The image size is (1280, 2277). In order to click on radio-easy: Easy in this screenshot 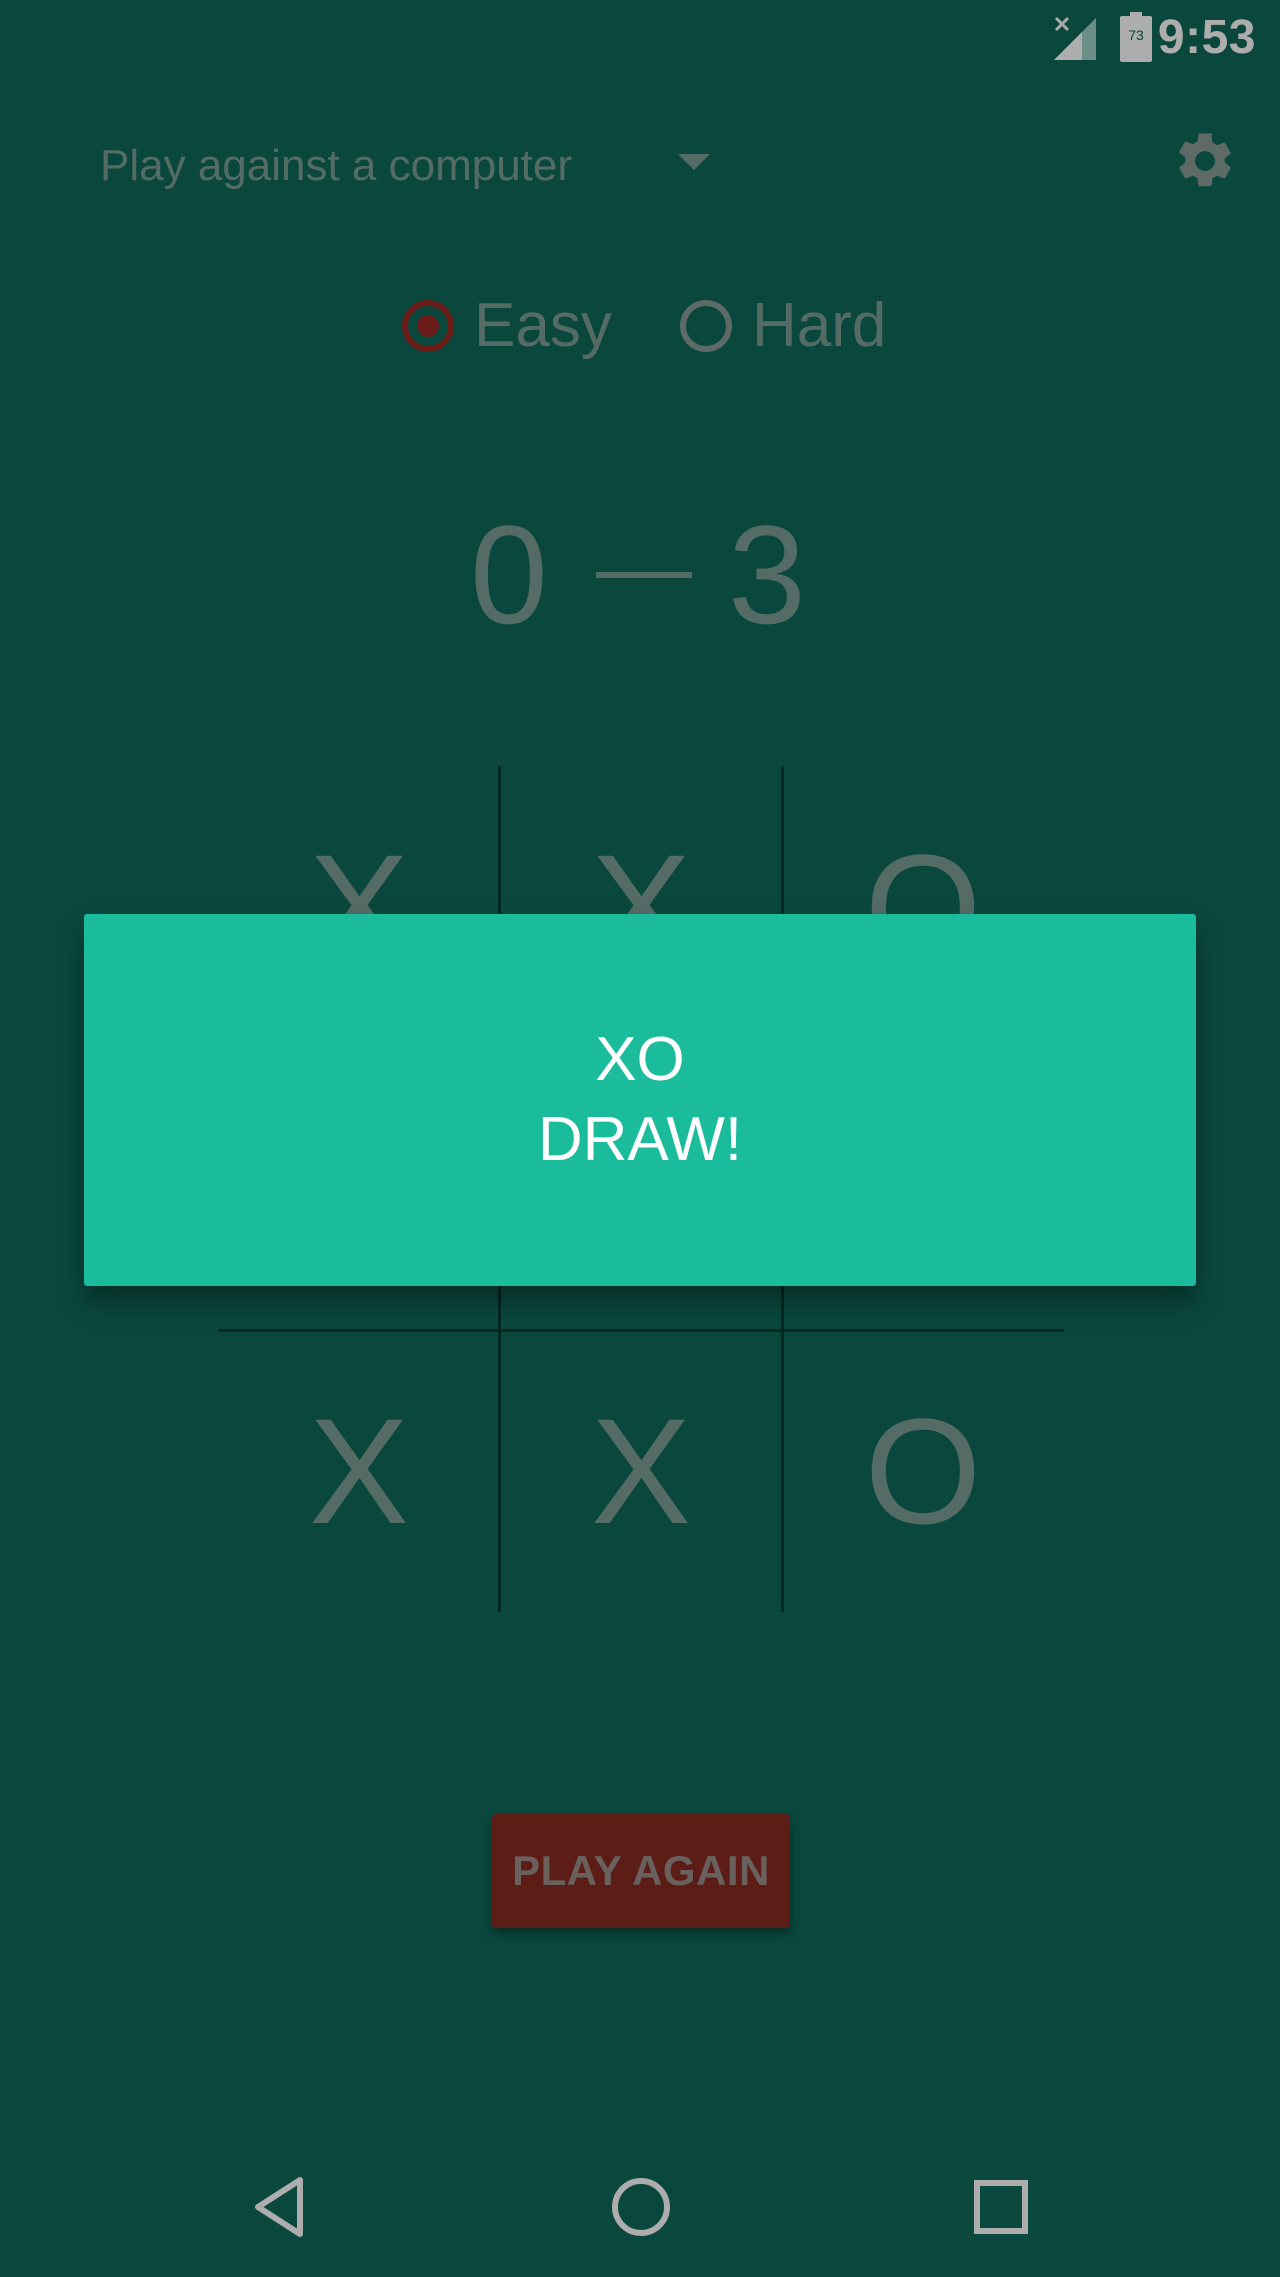, I will do `click(507, 326)`.